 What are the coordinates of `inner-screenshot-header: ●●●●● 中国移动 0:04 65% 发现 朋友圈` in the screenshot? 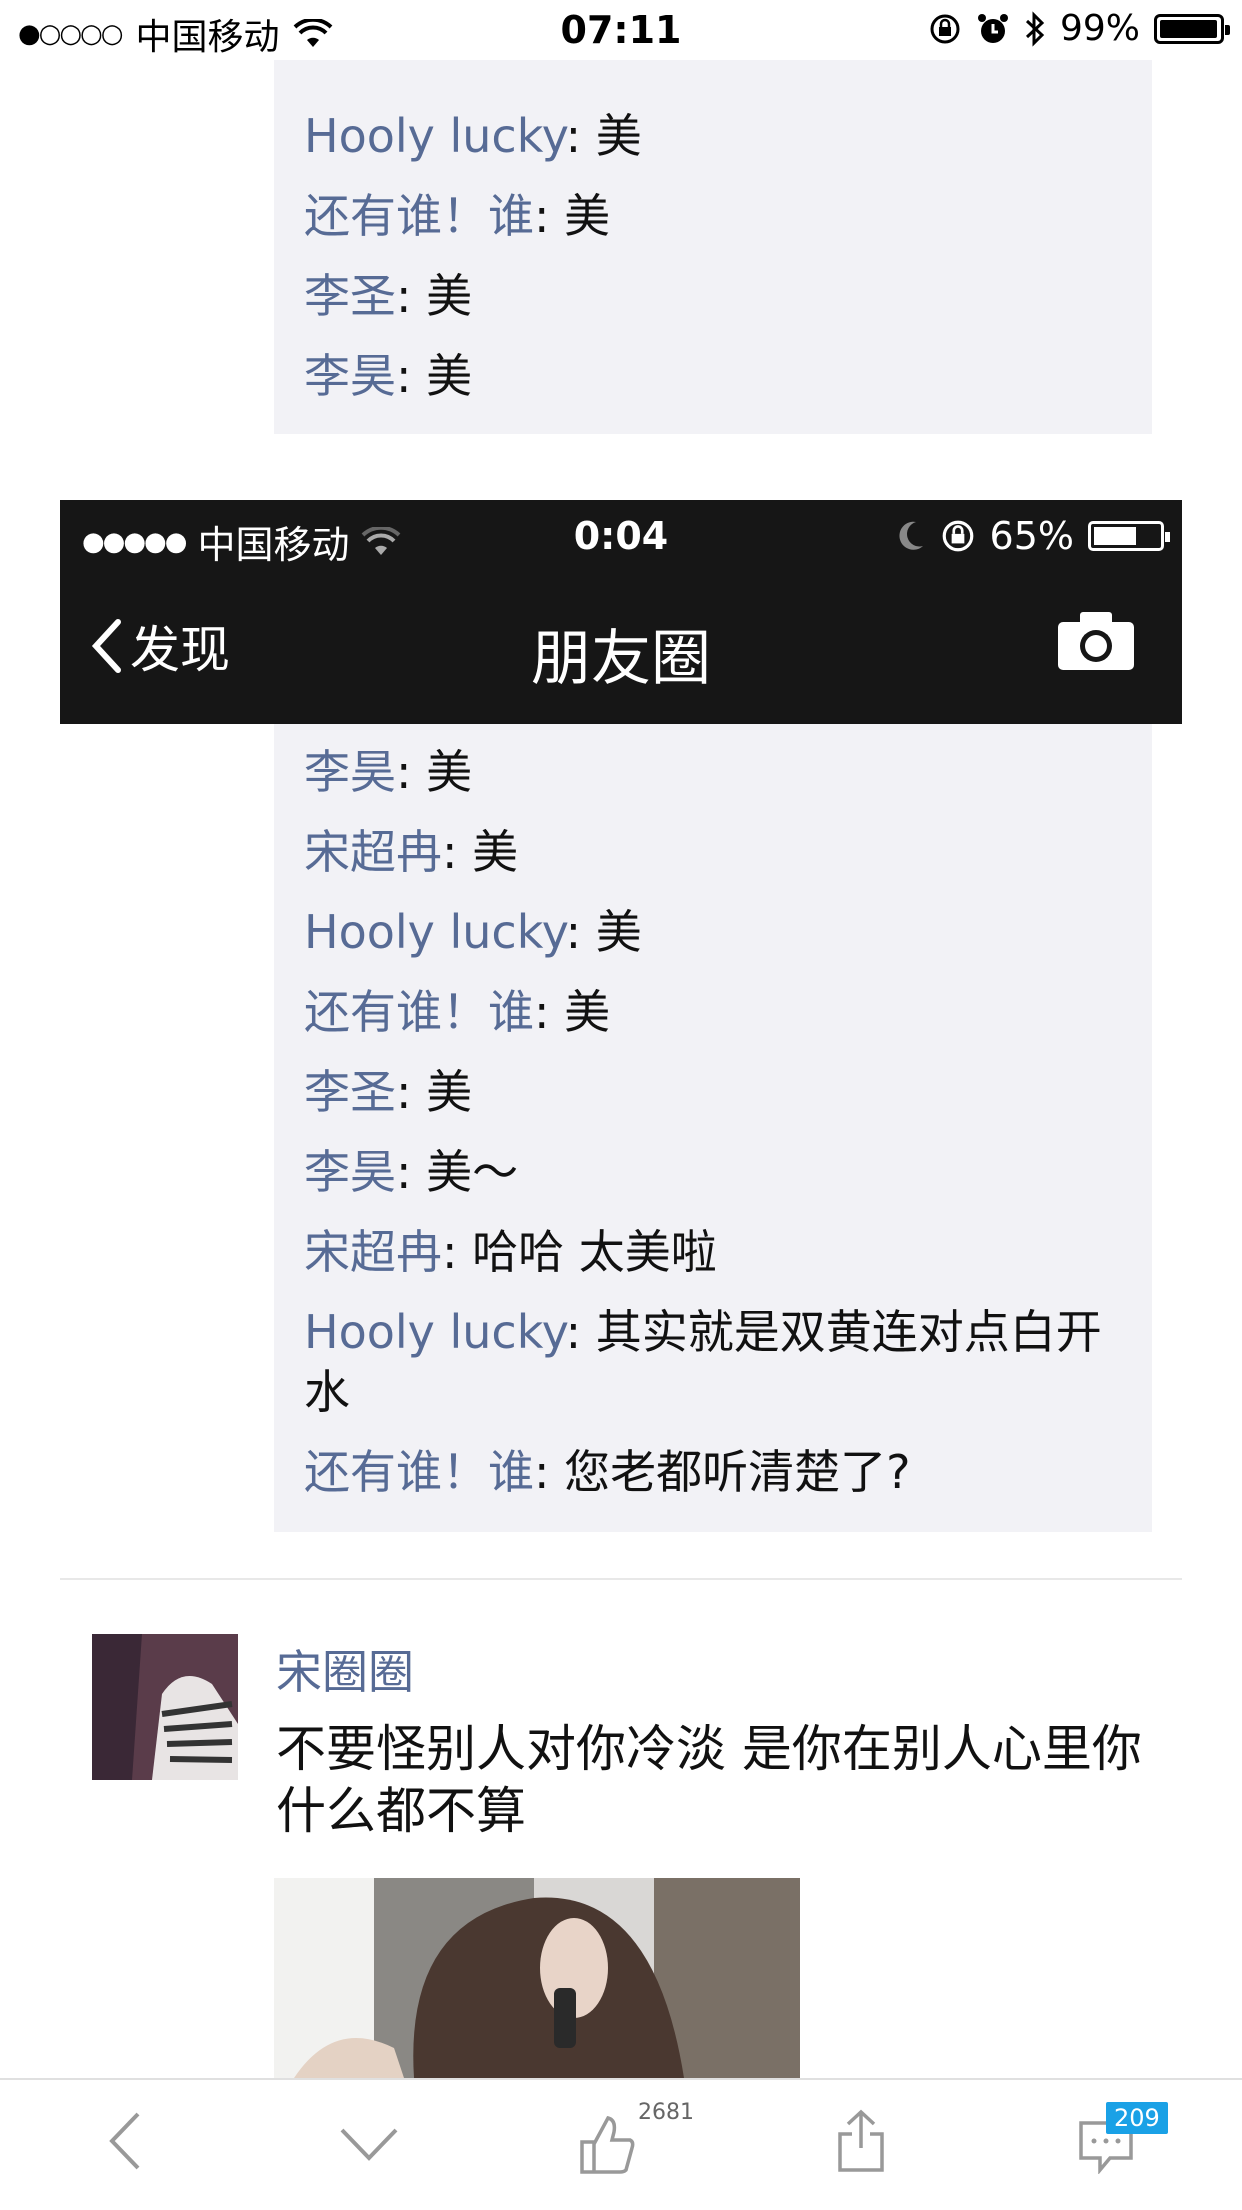 It's located at (621, 612).